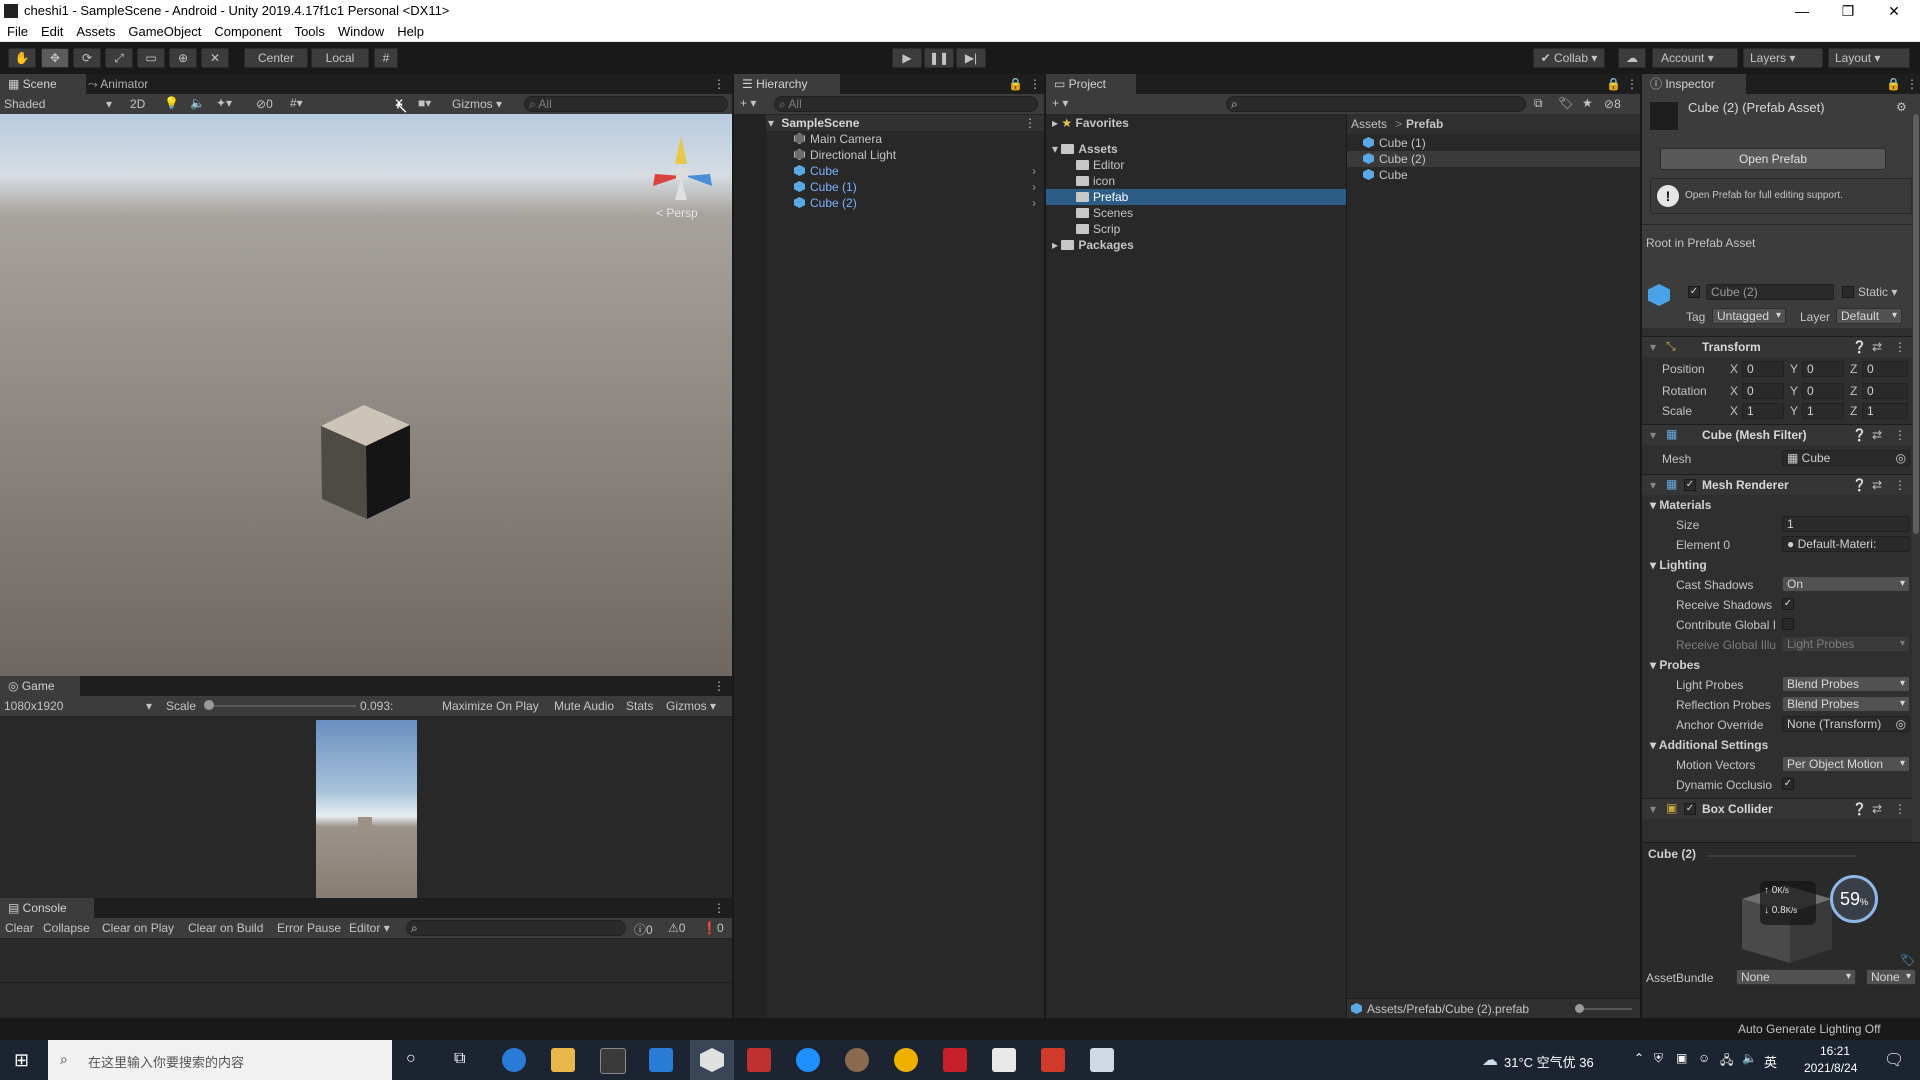  I want to click on account-dropdown: Account ▾, so click(1695, 58).